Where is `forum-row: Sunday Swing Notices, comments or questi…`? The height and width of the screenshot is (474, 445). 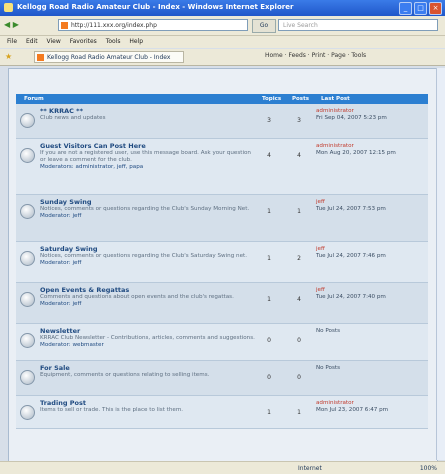 forum-row: Sunday Swing Notices, comments or questi… is located at coordinates (222, 218).